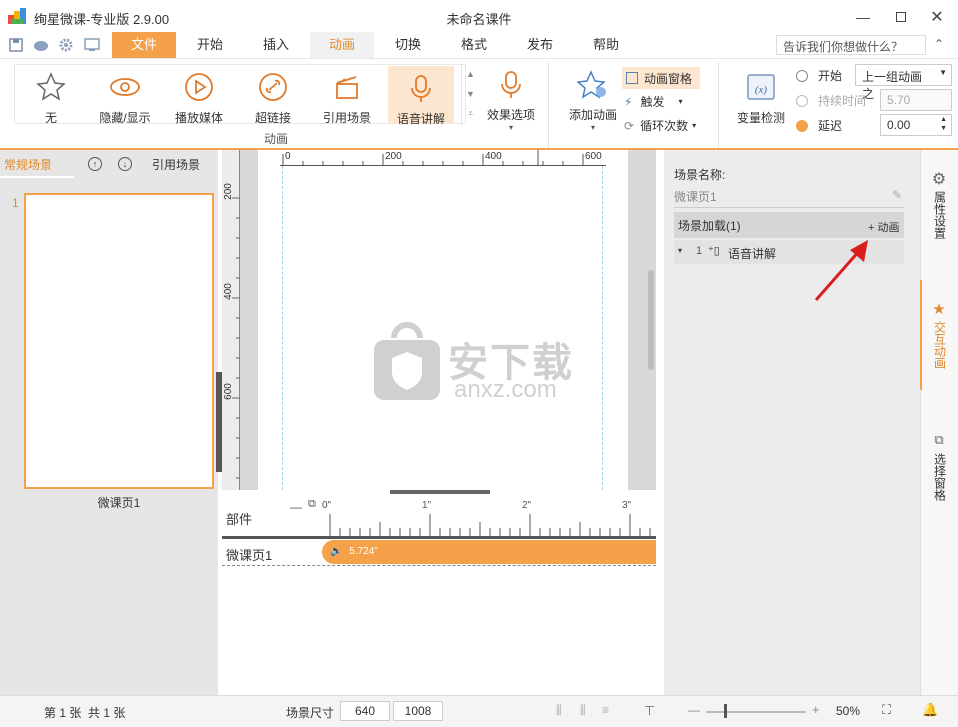 Image resolution: width=958 pixels, height=727 pixels. What do you see at coordinates (493, 156) in the screenshot?
I see `ruler-label: 400` at bounding box center [493, 156].